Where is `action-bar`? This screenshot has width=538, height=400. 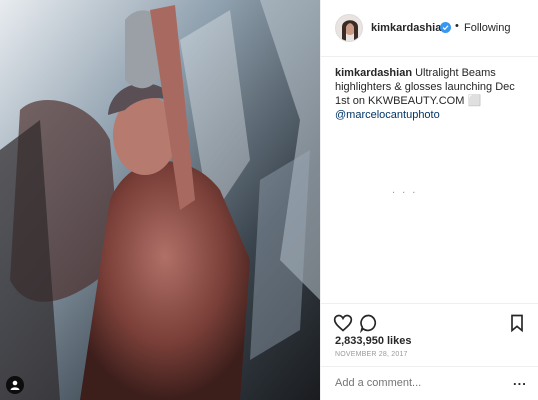
action-bar is located at coordinates (429, 321).